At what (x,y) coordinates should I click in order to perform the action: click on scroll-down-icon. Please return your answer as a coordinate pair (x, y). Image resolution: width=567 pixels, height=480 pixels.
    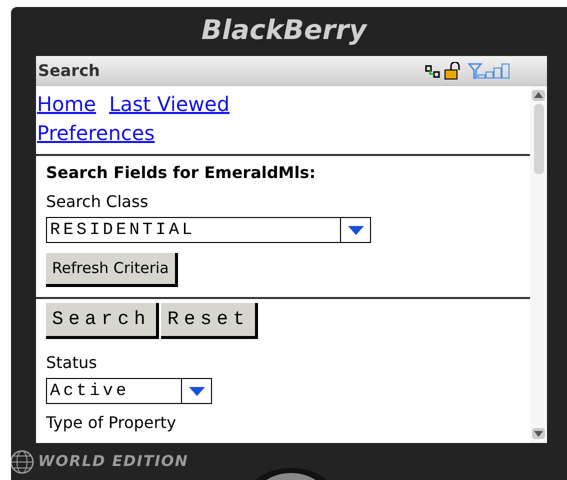
    Looking at the image, I should click on (538, 433).